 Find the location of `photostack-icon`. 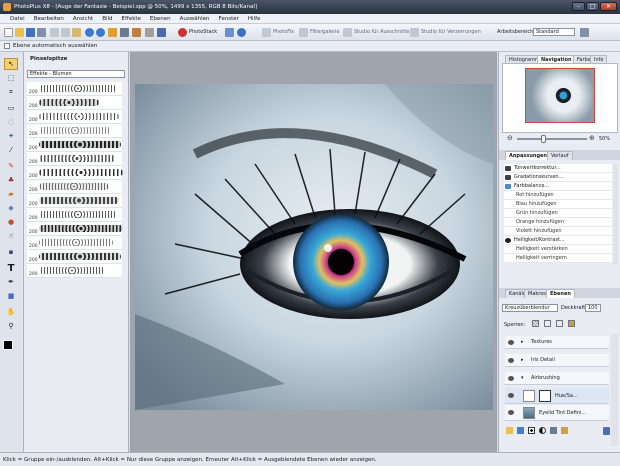

photostack-icon is located at coordinates (182, 32).